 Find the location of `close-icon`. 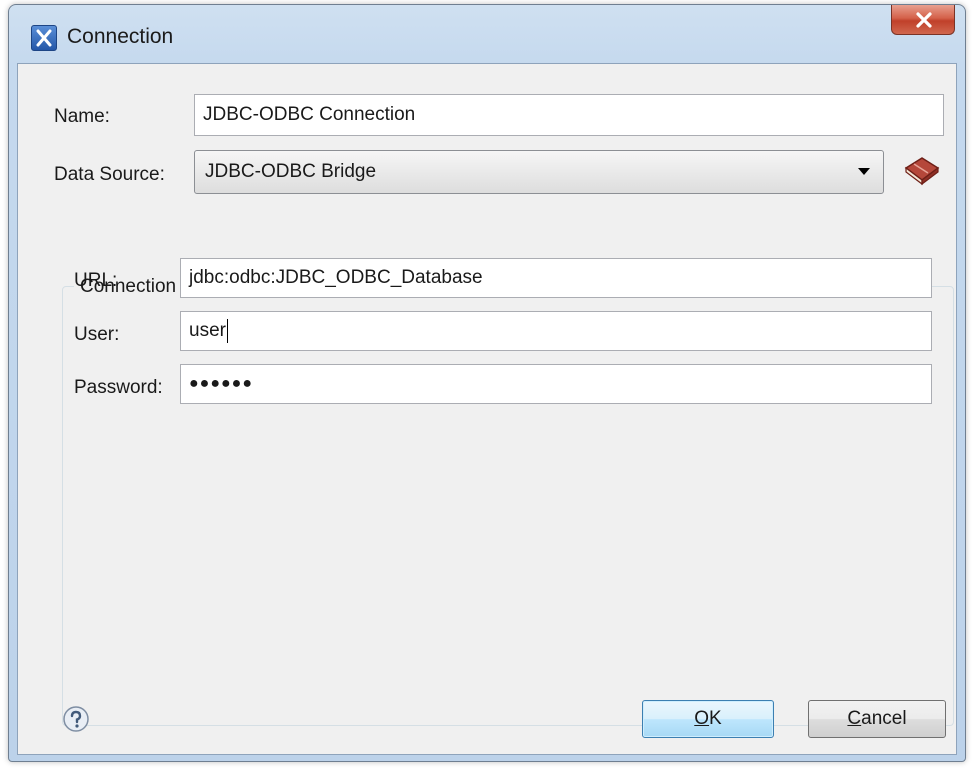

close-icon is located at coordinates (924, 20).